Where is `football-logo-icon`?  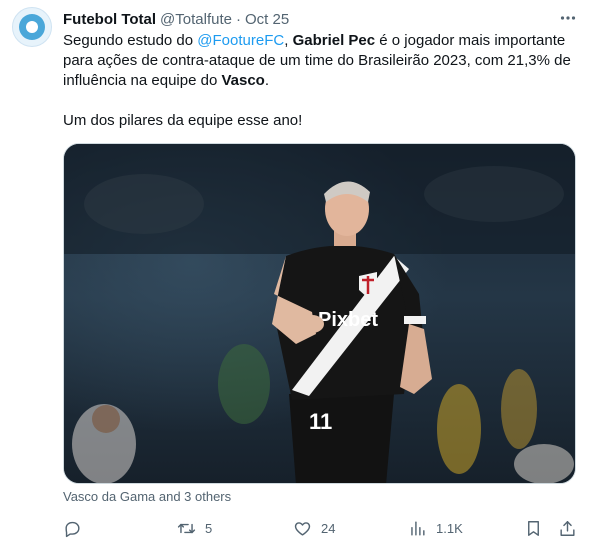
football-logo-icon is located at coordinates (32, 27).